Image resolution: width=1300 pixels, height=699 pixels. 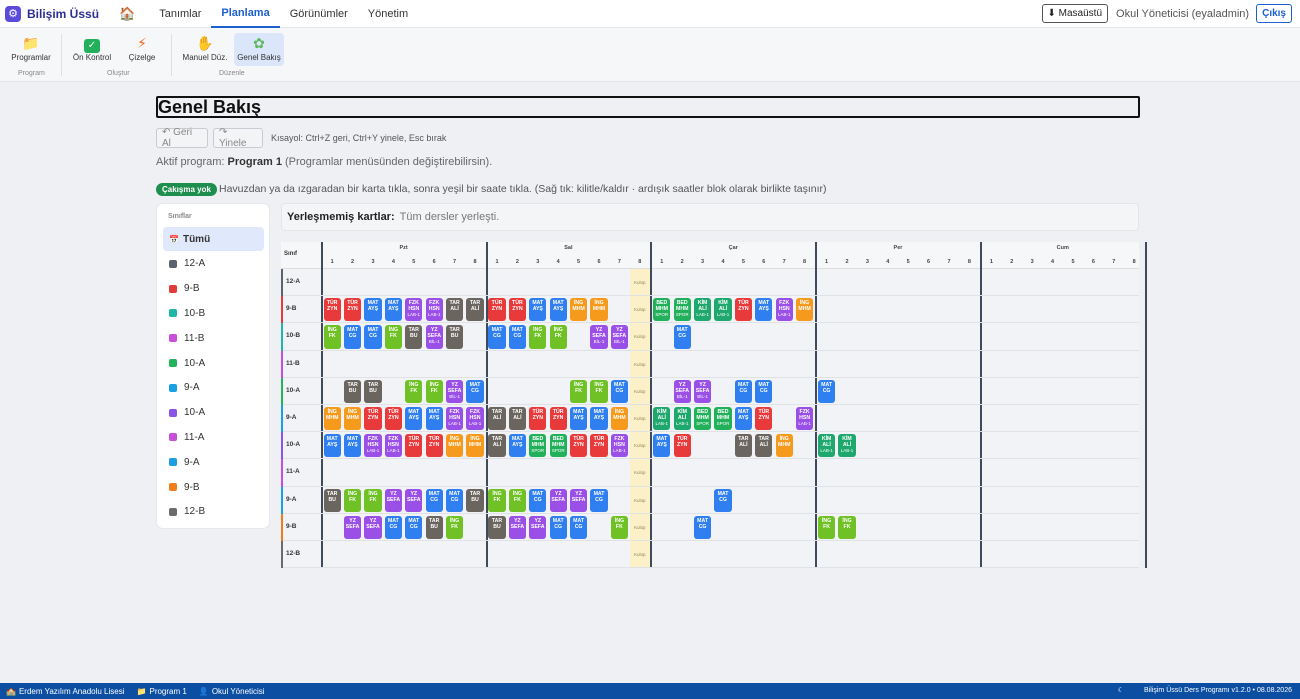 What do you see at coordinates (238, 138) in the screenshot?
I see `redo-button: ↷ Yinele` at bounding box center [238, 138].